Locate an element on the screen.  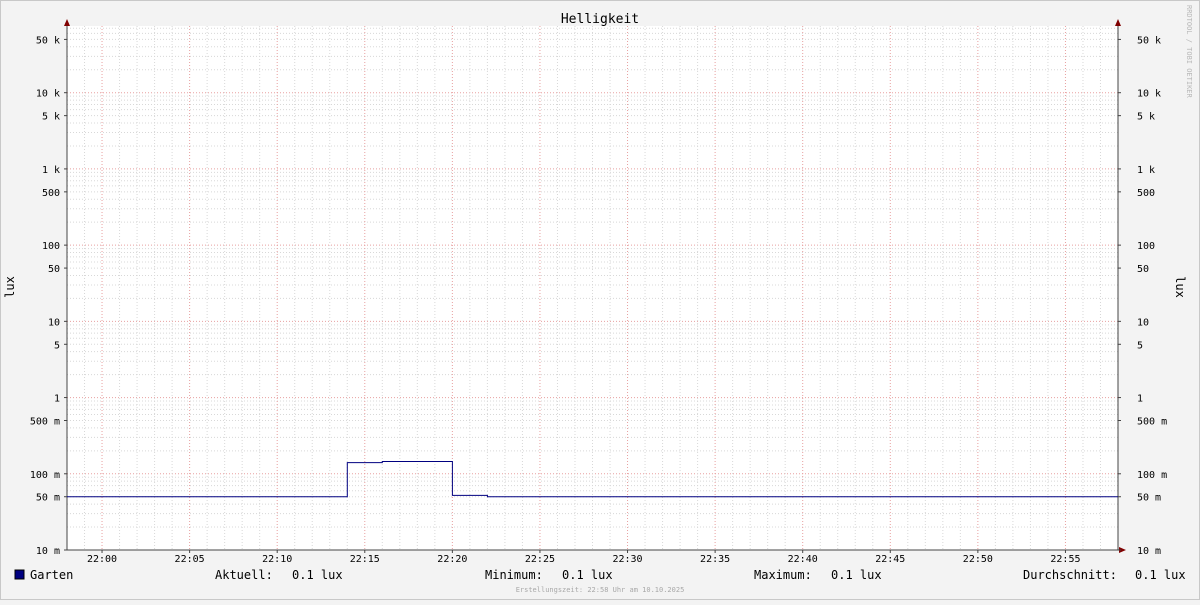
y-tick-label-right: 10 m is located at coordinates (1149, 551).